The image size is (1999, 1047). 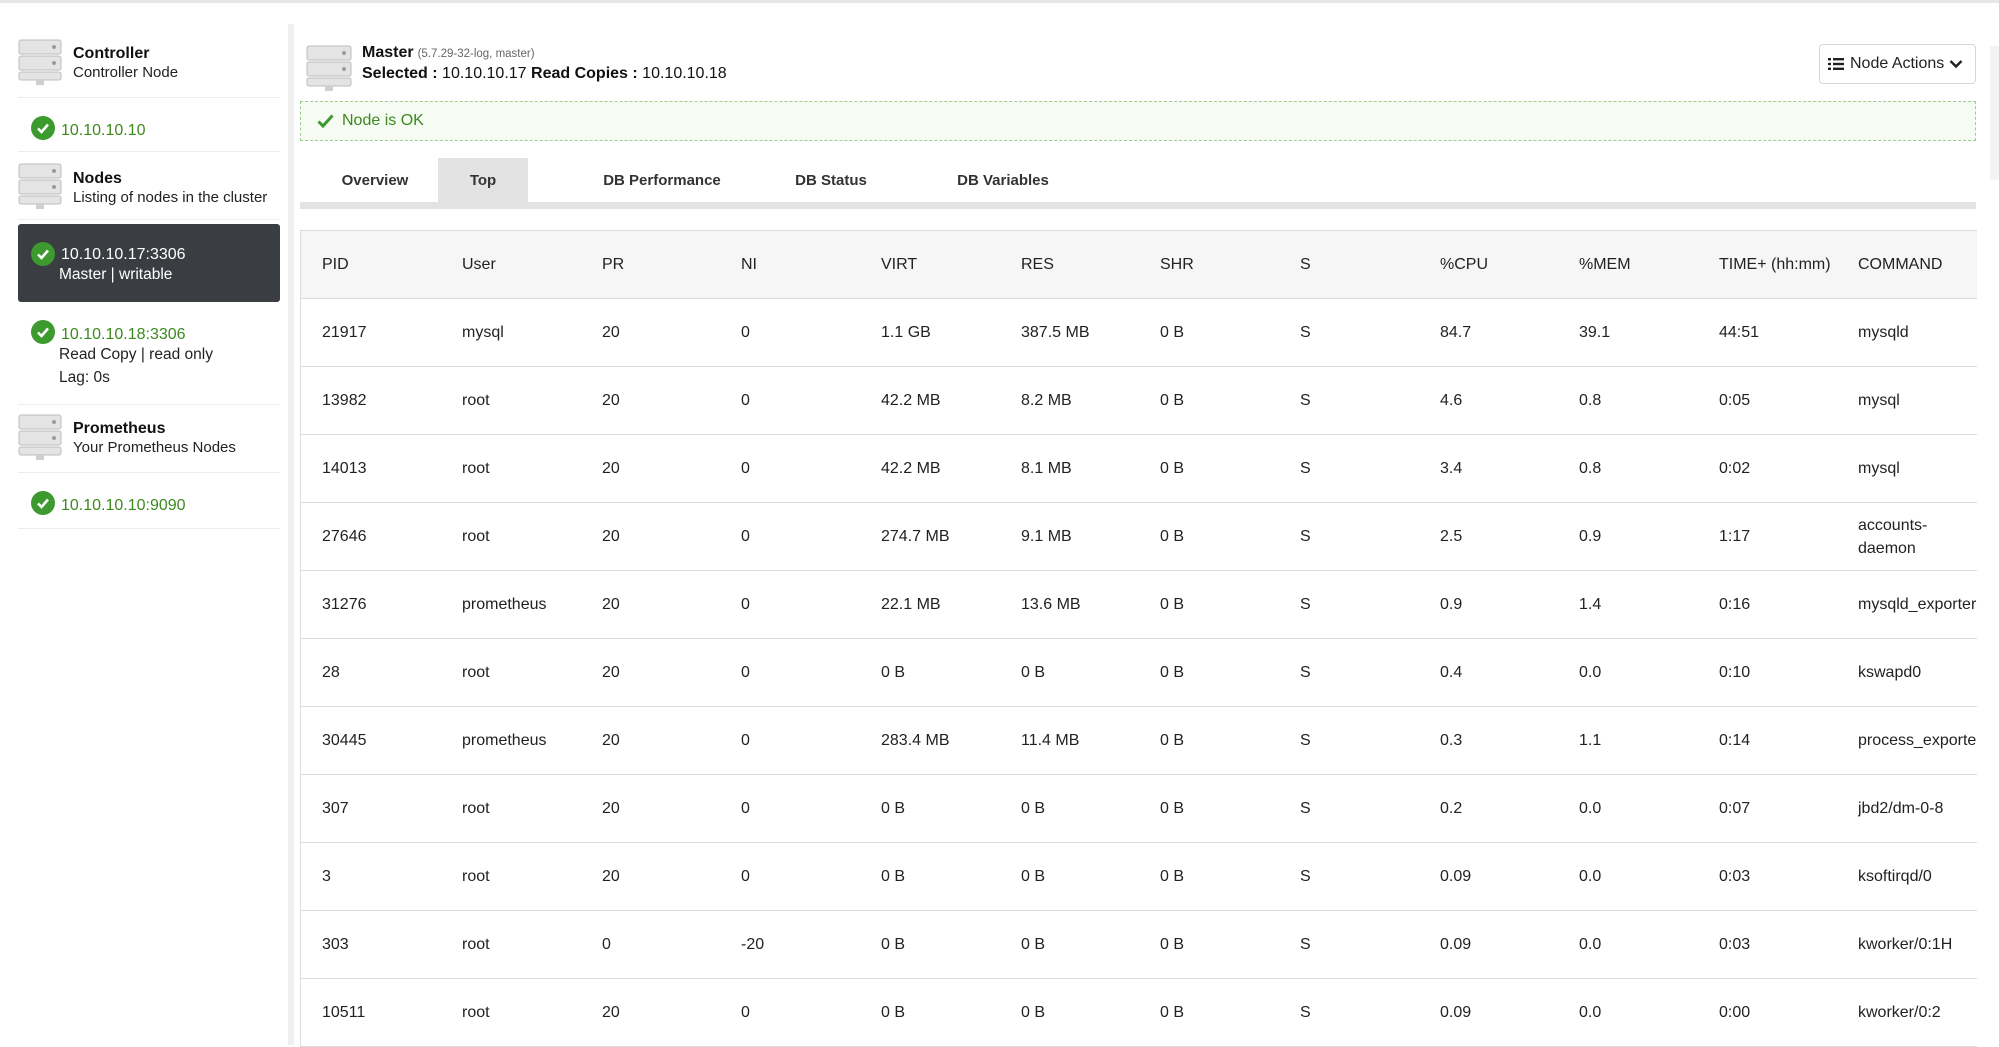 What do you see at coordinates (1088, 264) in the screenshot?
I see `column-header: RES` at bounding box center [1088, 264].